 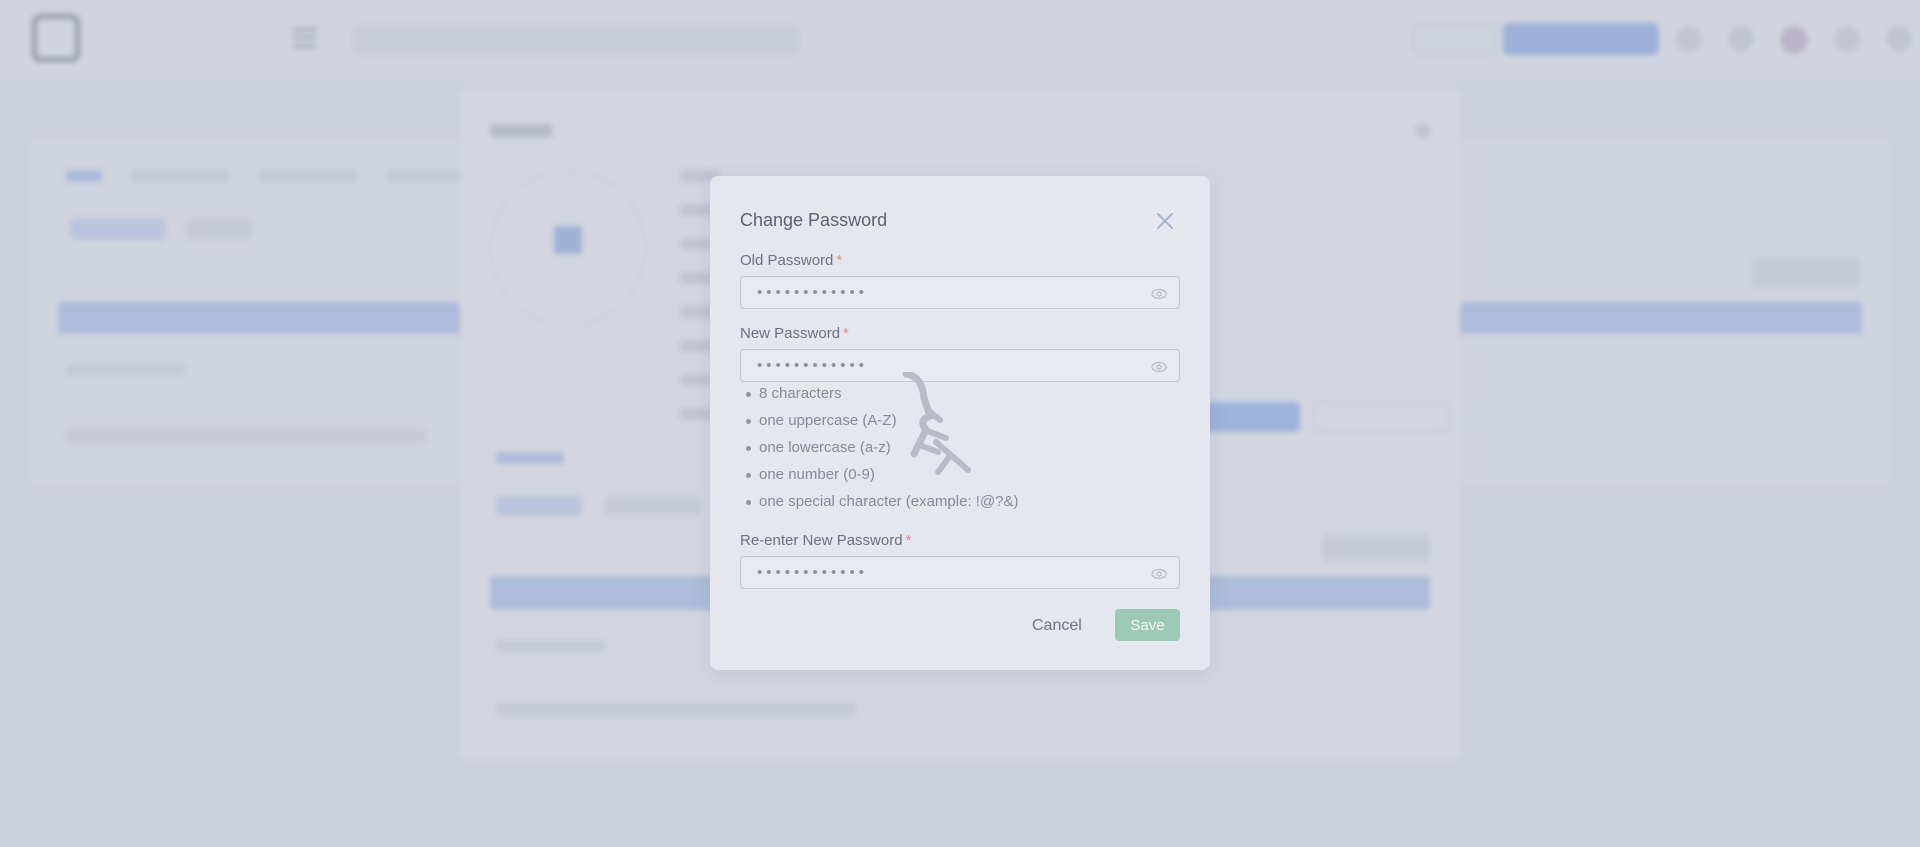 I want to click on old-password-label-text: Old Password, so click(x=787, y=260).